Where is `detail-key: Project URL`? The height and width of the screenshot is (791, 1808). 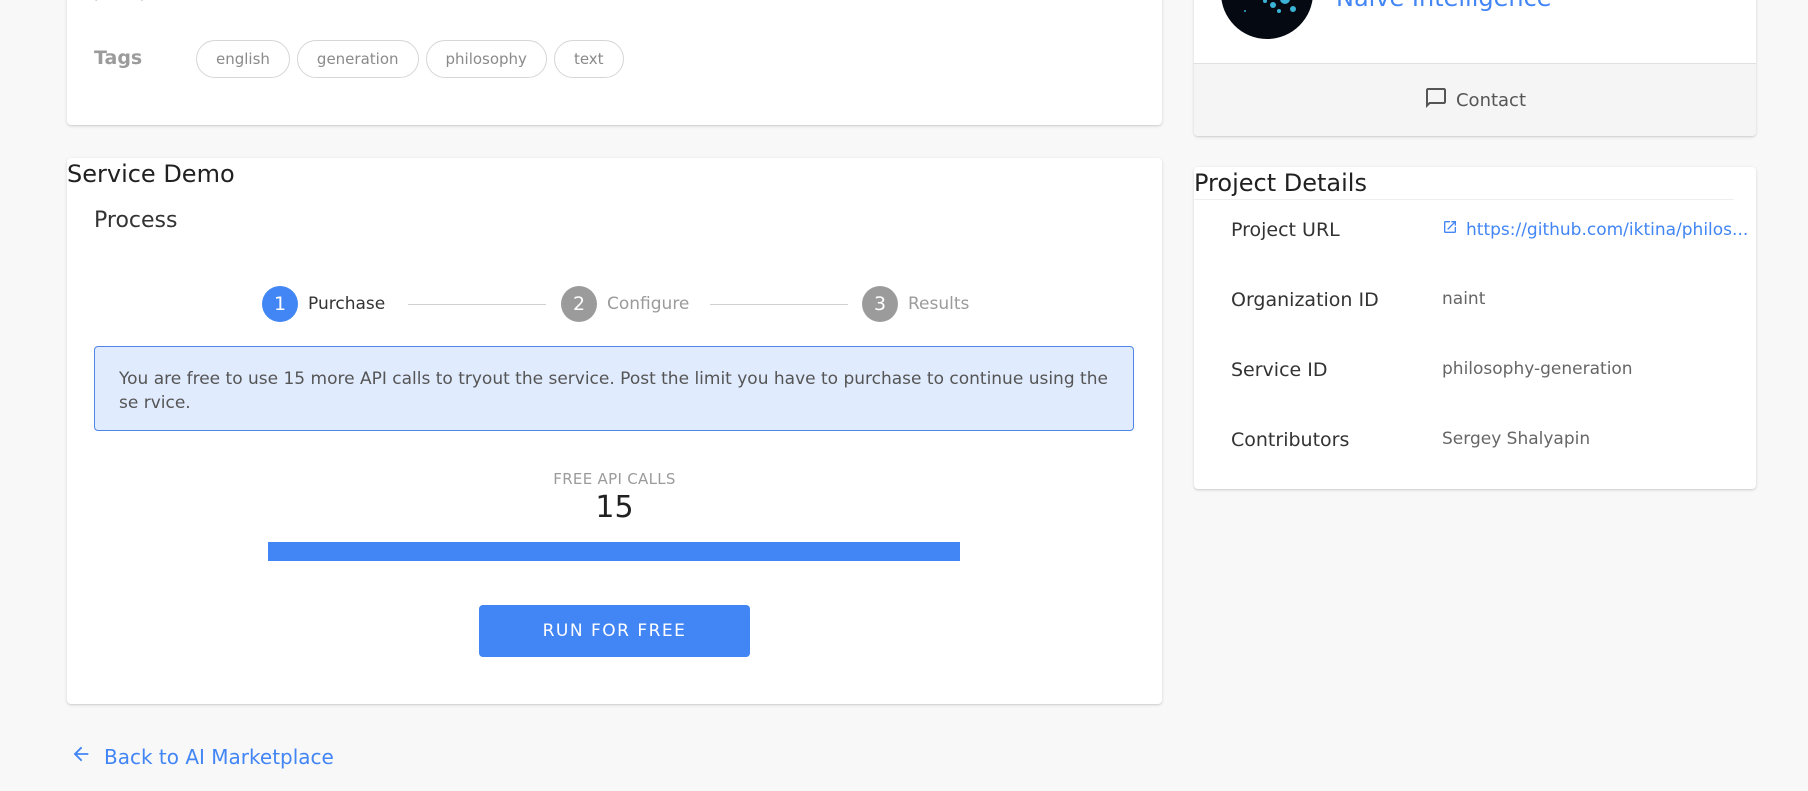 detail-key: Project URL is located at coordinates (1285, 230).